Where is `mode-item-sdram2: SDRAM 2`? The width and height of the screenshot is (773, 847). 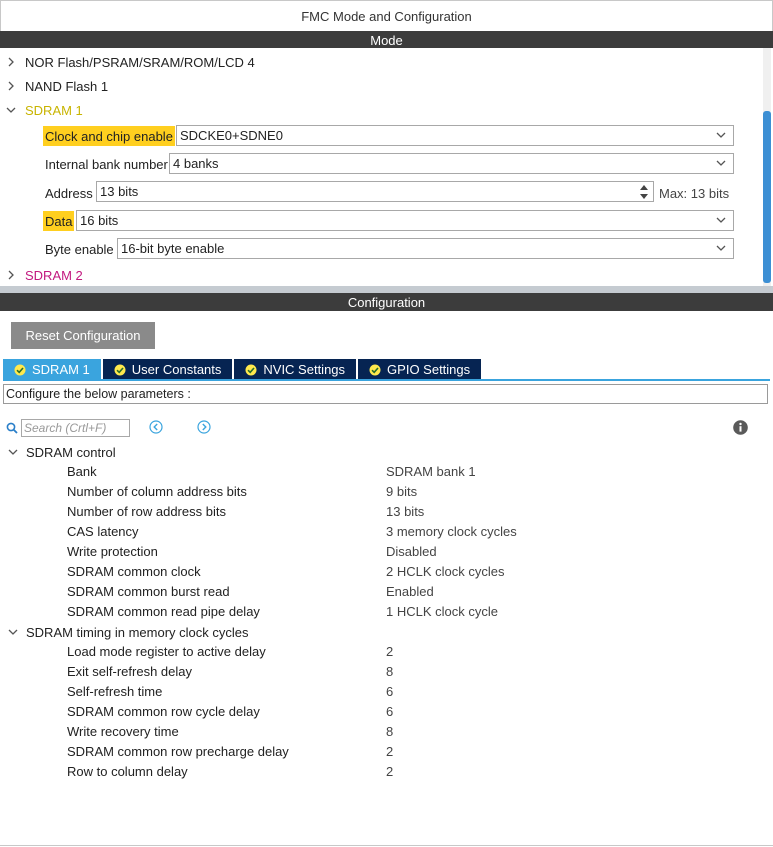 mode-item-sdram2: SDRAM 2 is located at coordinates (44, 275).